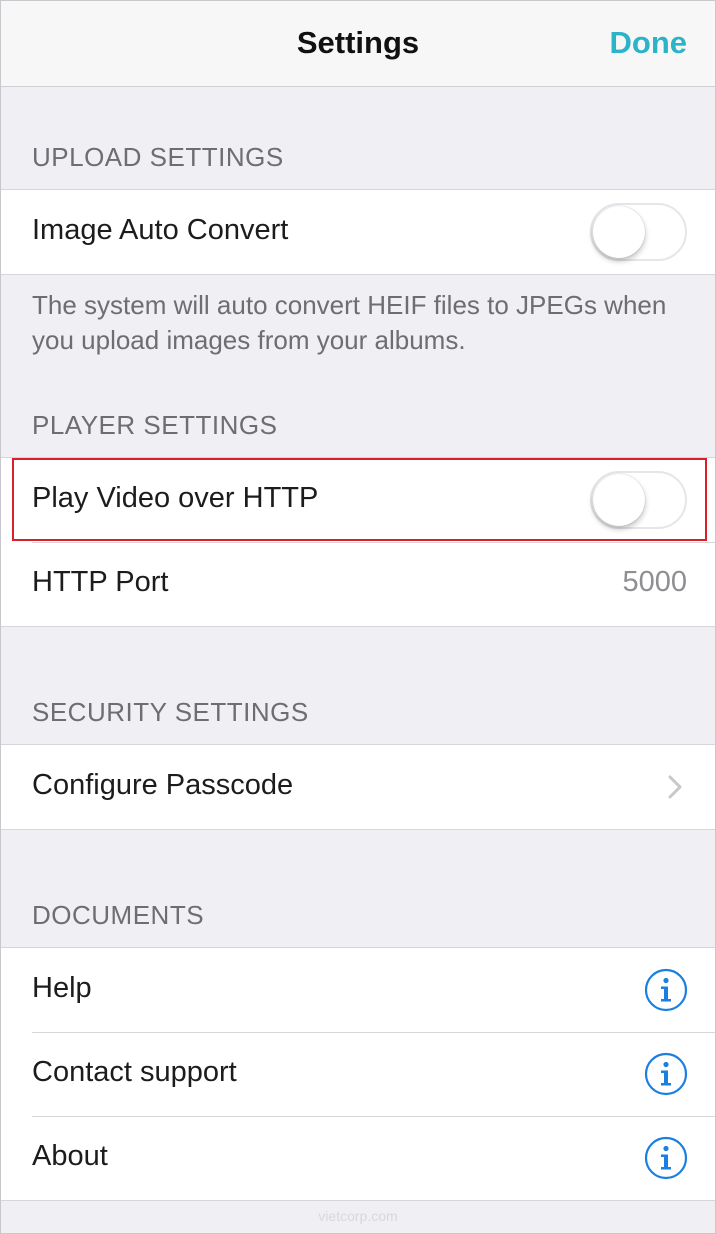  What do you see at coordinates (358, 500) in the screenshot?
I see `play-video-http-row: Play Video over HTTP` at bounding box center [358, 500].